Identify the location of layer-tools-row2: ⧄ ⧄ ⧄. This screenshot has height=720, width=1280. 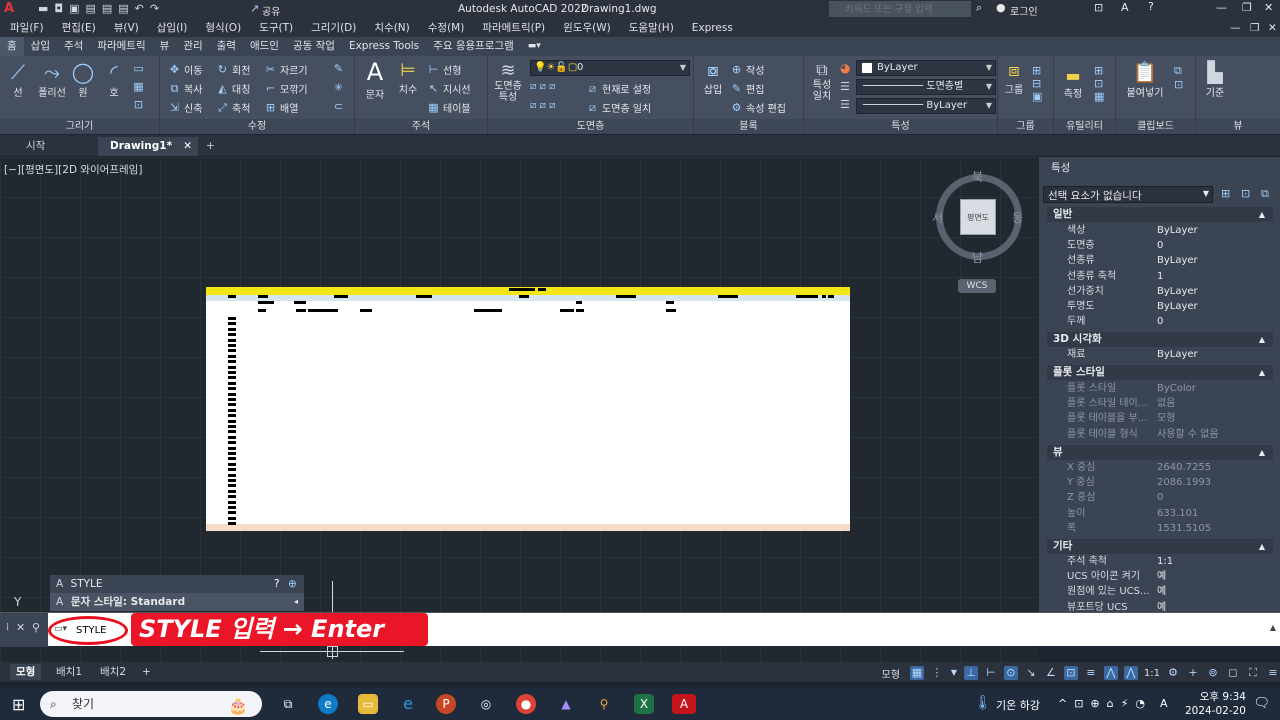
(542, 105).